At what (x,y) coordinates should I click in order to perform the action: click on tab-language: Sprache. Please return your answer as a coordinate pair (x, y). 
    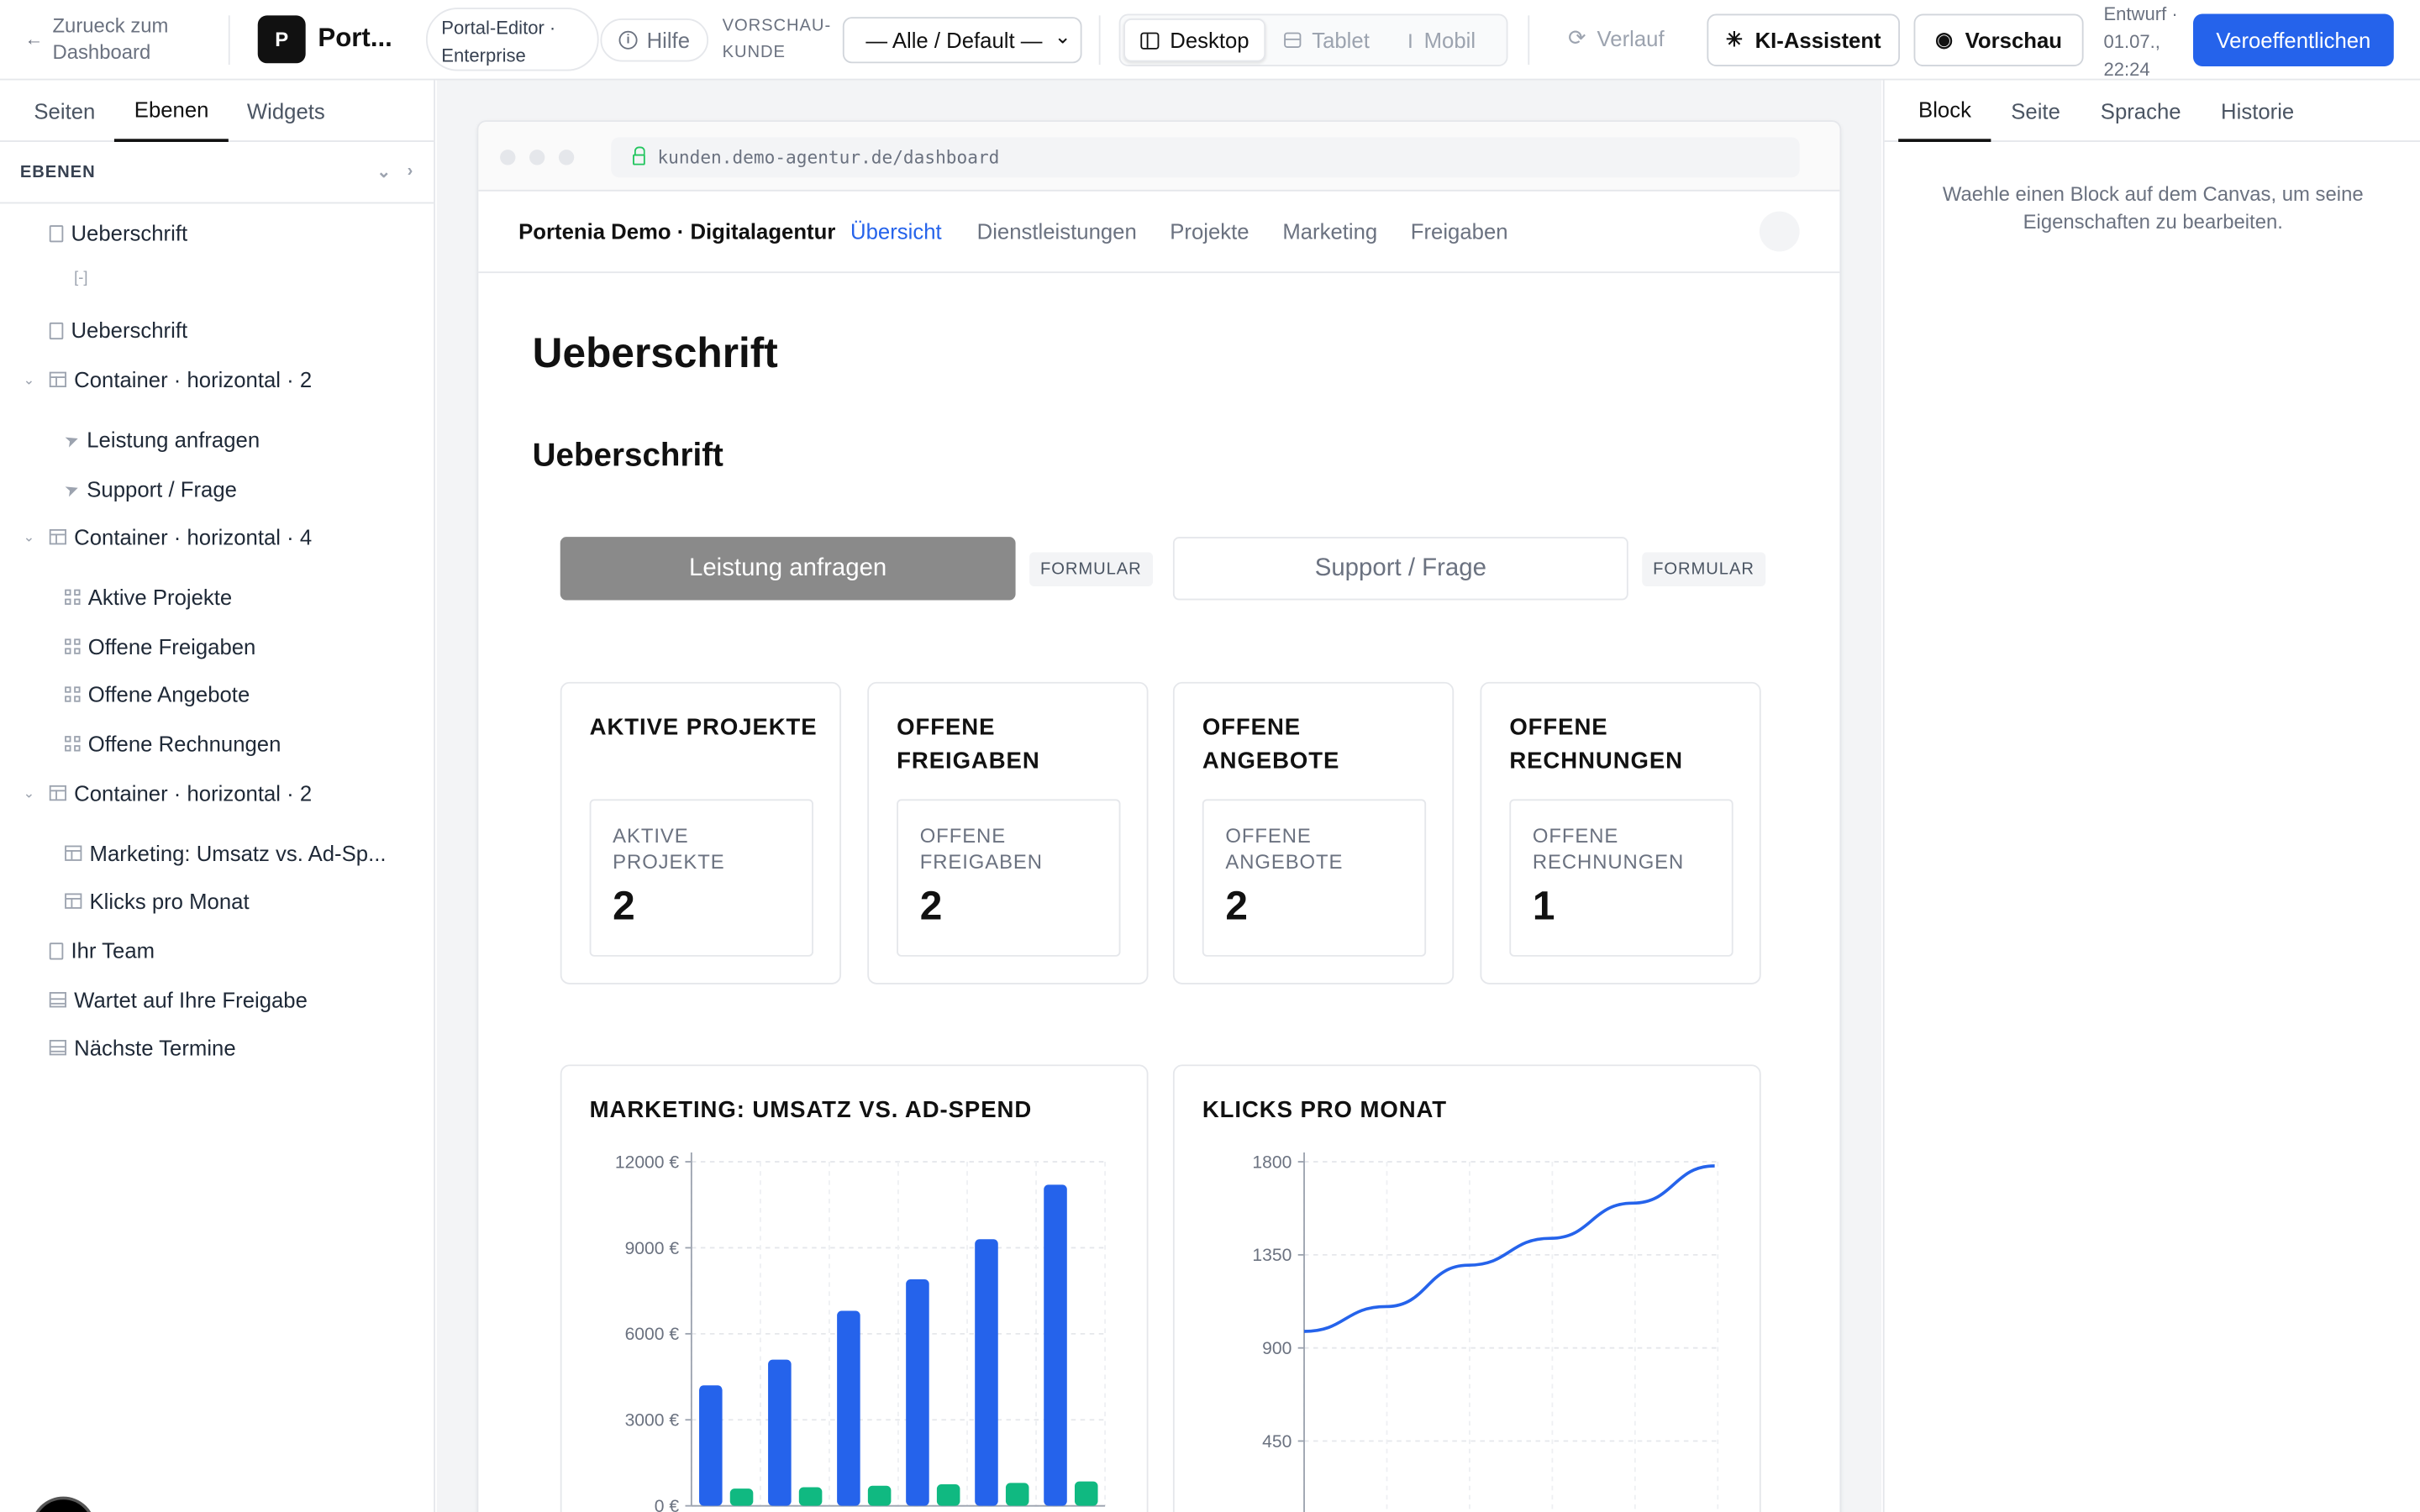
    Looking at the image, I should click on (2141, 111).